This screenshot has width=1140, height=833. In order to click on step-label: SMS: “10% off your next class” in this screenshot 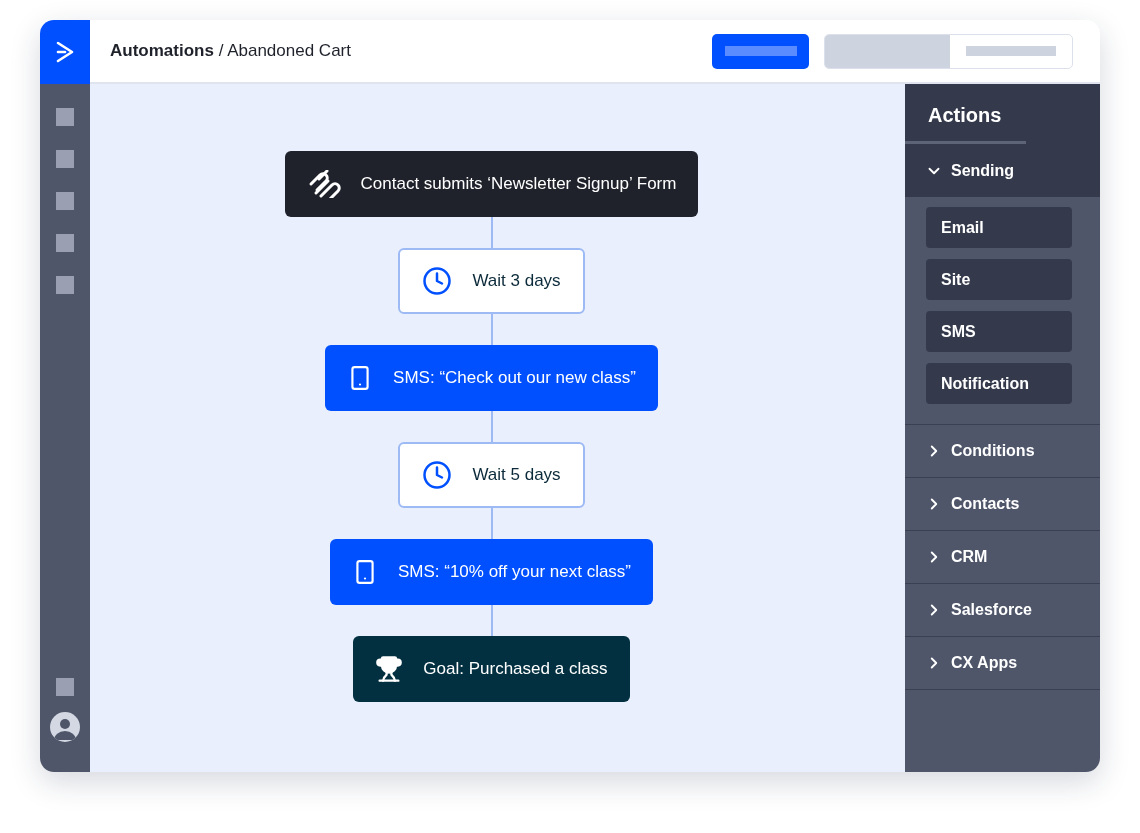, I will do `click(514, 572)`.